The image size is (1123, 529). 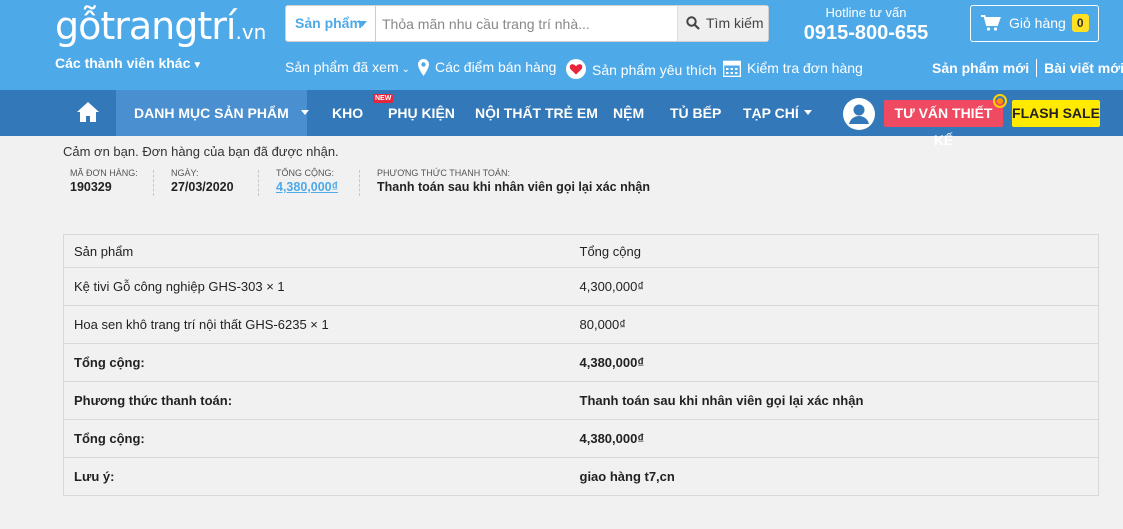 I want to click on order-date-label: NGÀY:, so click(x=185, y=173).